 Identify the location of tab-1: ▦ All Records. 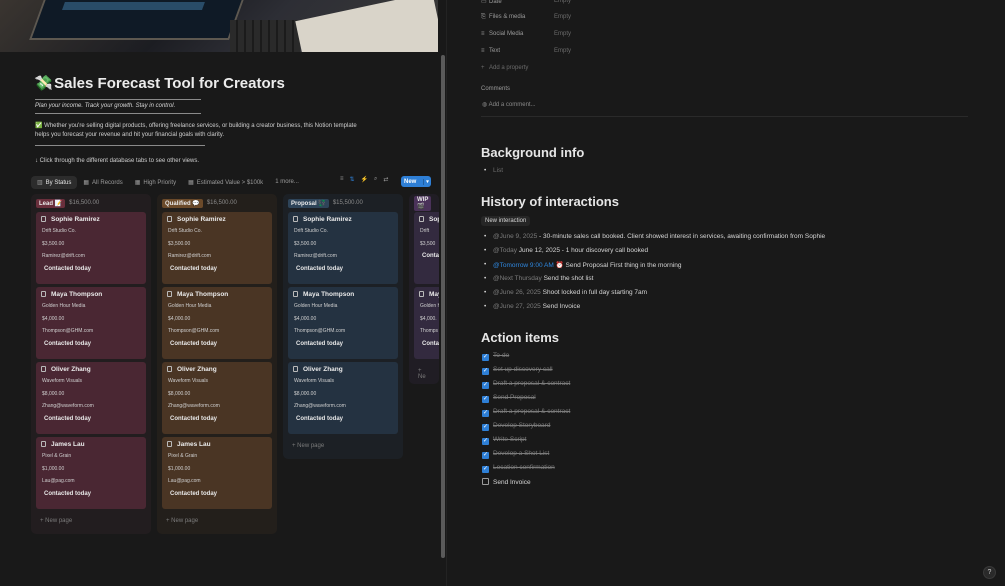
(102, 182).